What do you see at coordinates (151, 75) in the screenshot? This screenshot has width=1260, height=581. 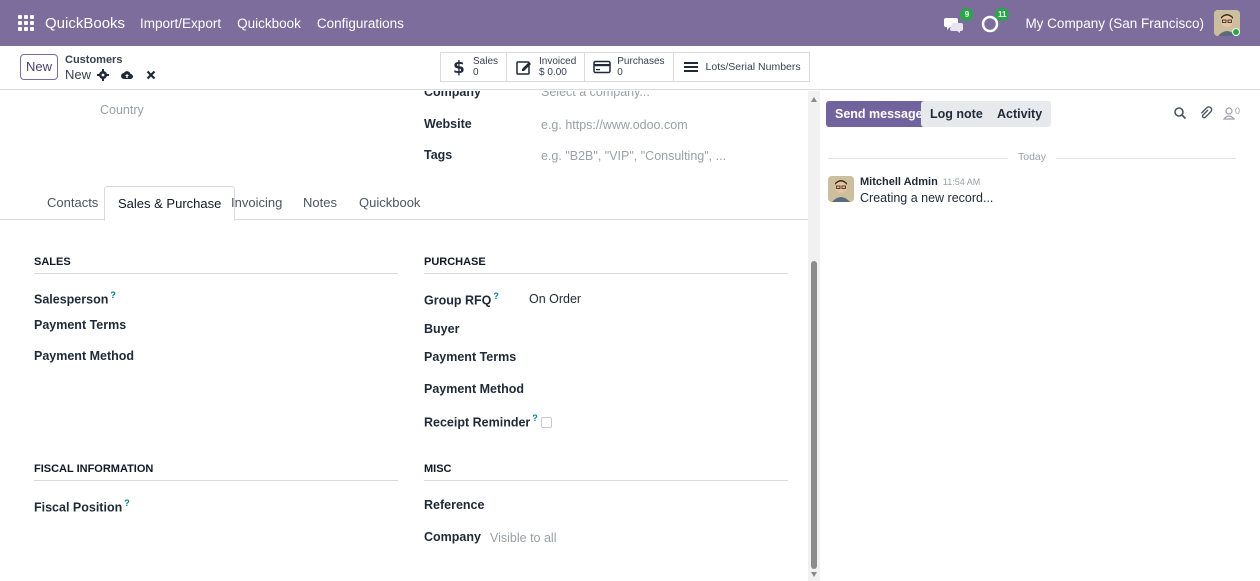 I see `discard-x-icon` at bounding box center [151, 75].